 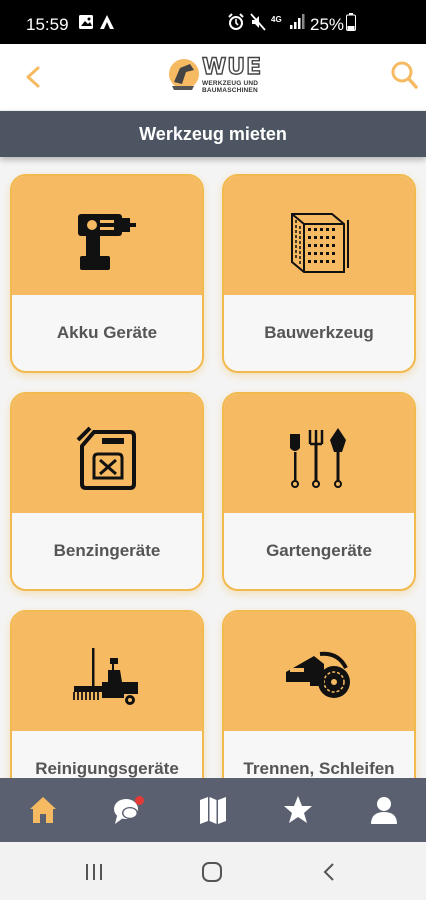 I want to click on user-icon, so click(x=384, y=810).